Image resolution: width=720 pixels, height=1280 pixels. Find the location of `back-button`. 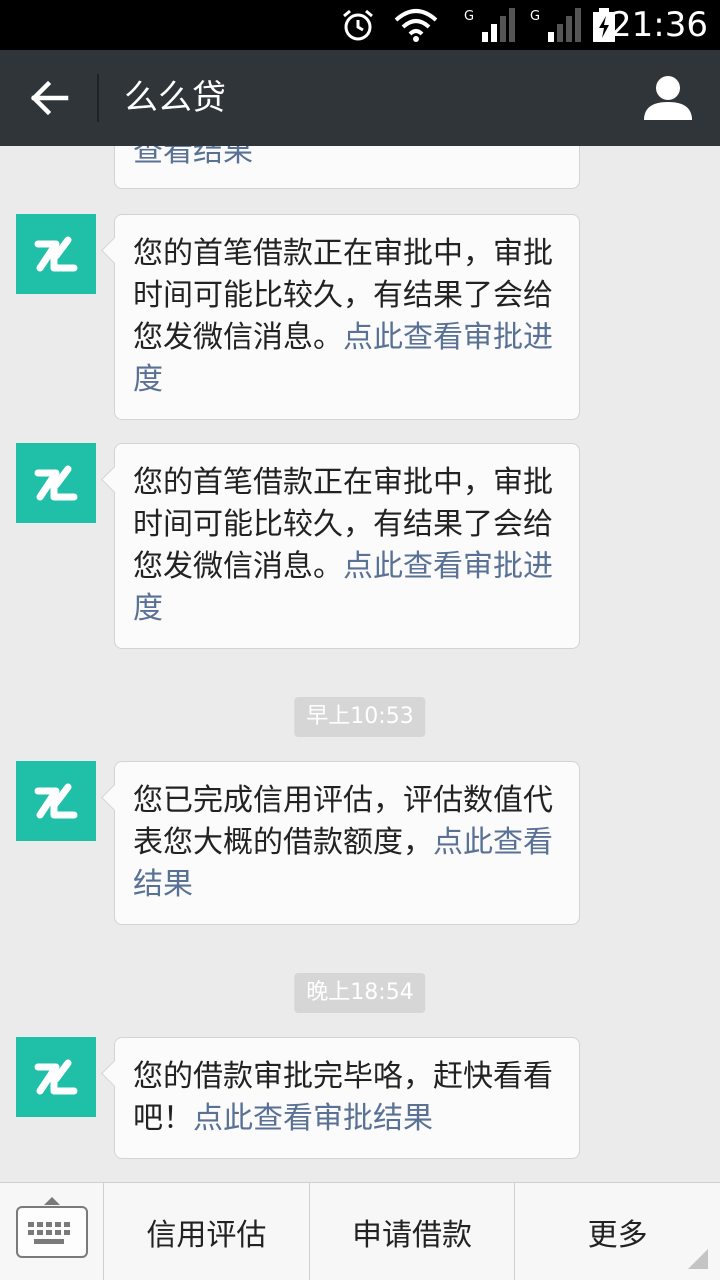

back-button is located at coordinates (50, 98).